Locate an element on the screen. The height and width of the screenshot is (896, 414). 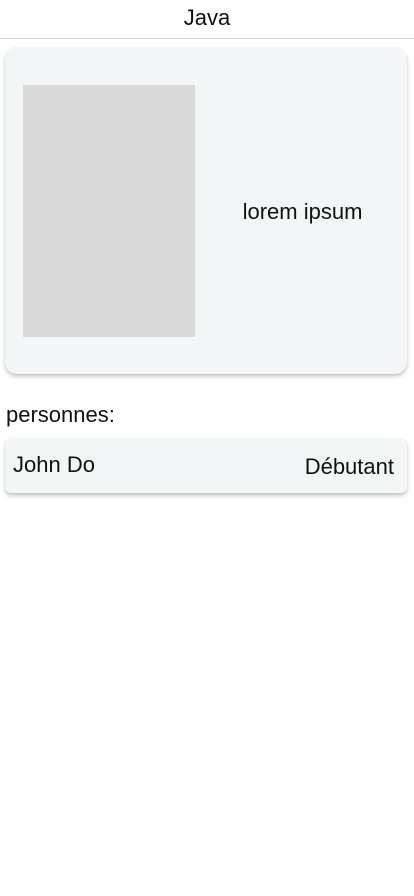
person-name: John Do is located at coordinates (54, 464).